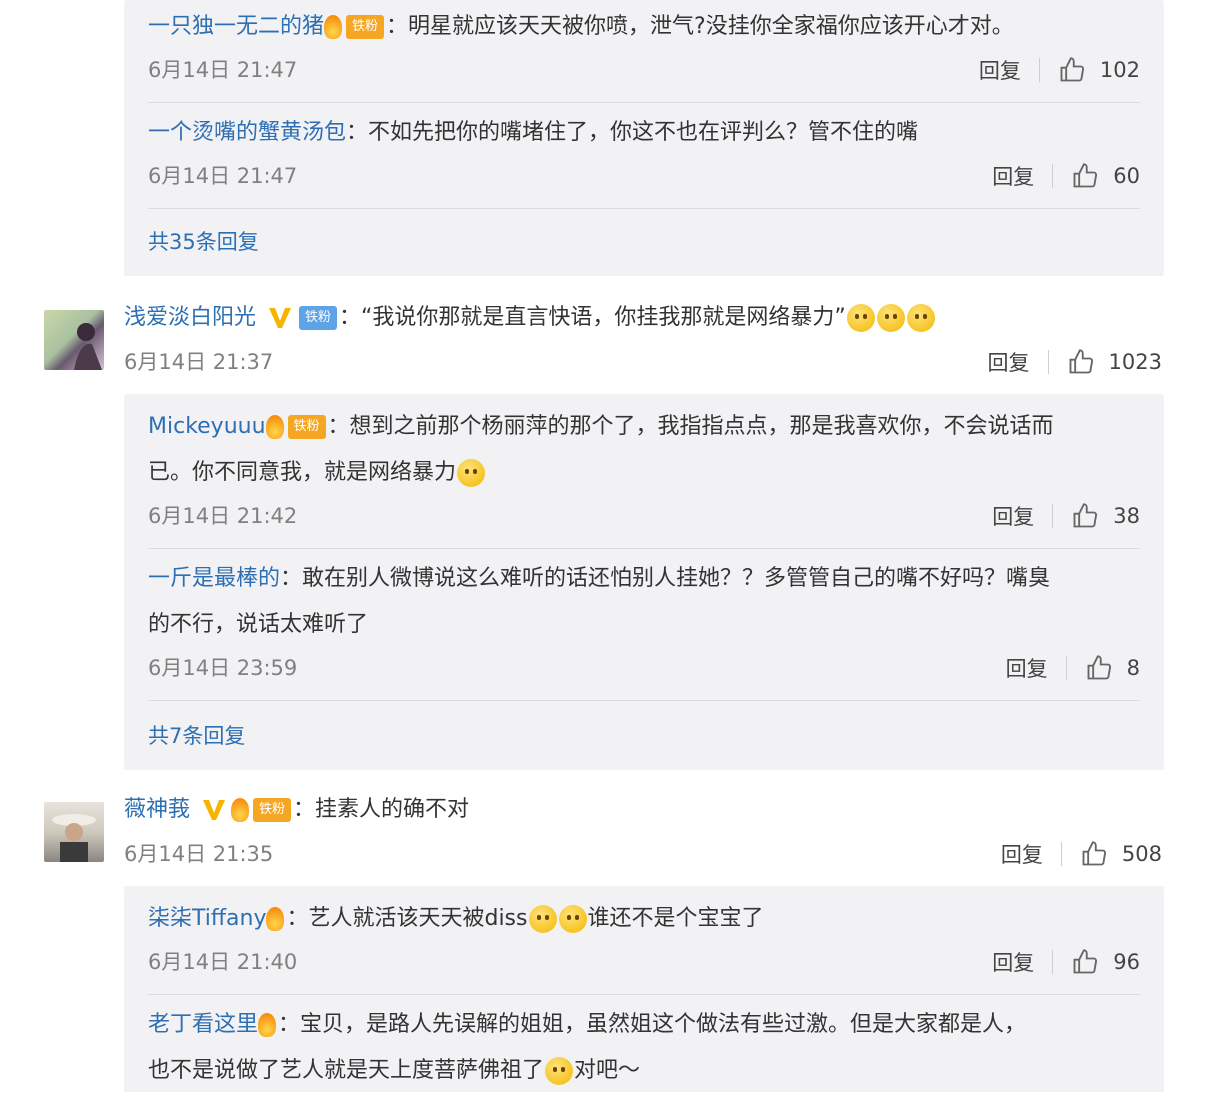 Image resolution: width=1230 pixels, height=1102 pixels. I want to click on timestamp: 6月14日 21:42, so click(223, 516).